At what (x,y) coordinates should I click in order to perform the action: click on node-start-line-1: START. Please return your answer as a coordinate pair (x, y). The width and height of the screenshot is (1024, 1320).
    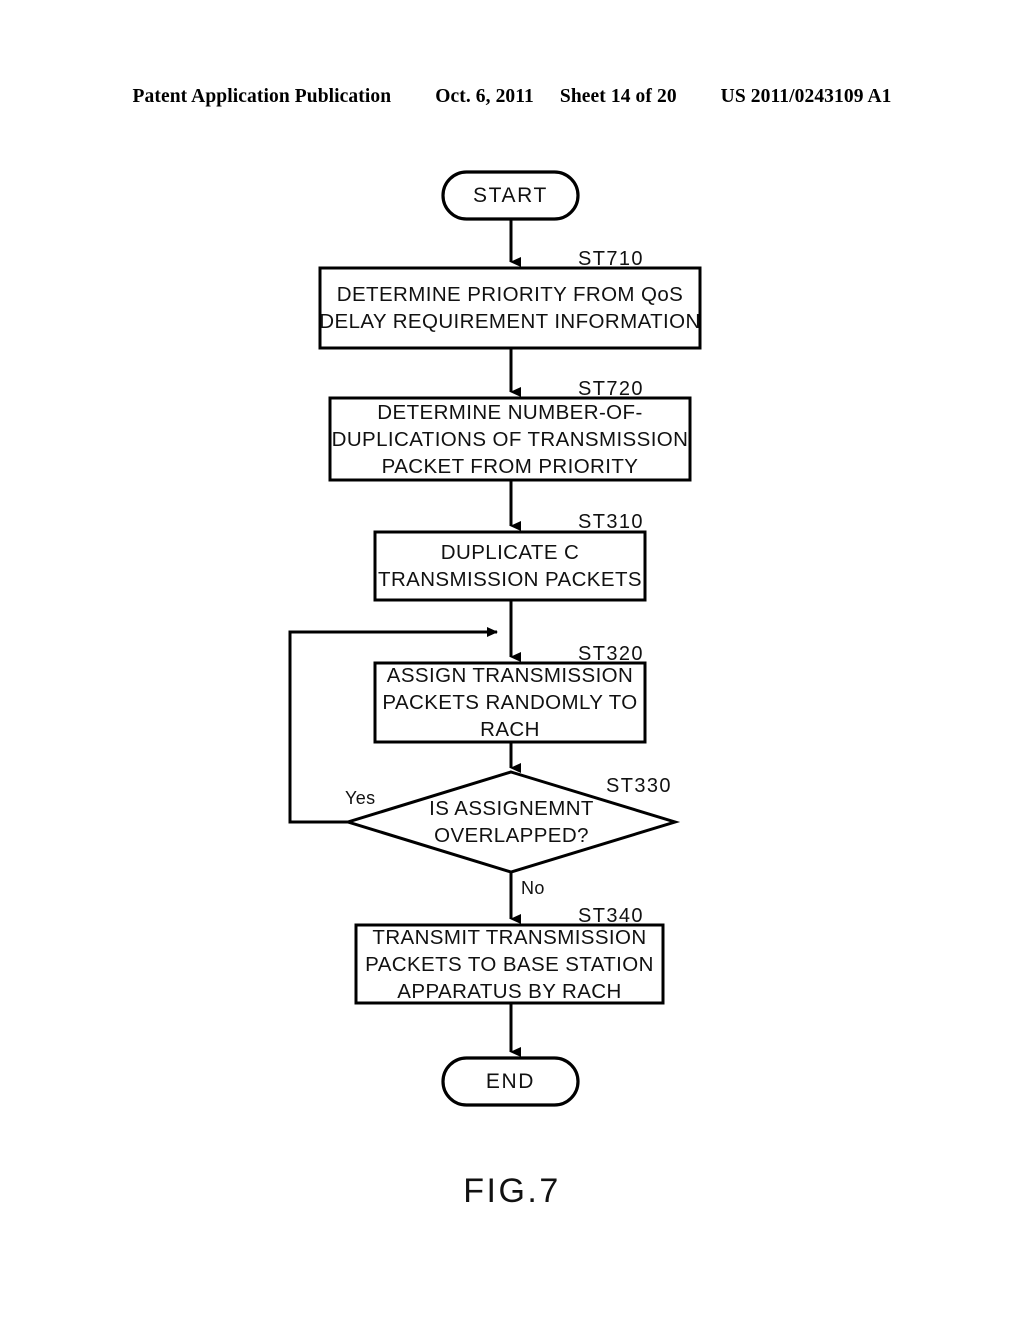
    Looking at the image, I should click on (510, 195).